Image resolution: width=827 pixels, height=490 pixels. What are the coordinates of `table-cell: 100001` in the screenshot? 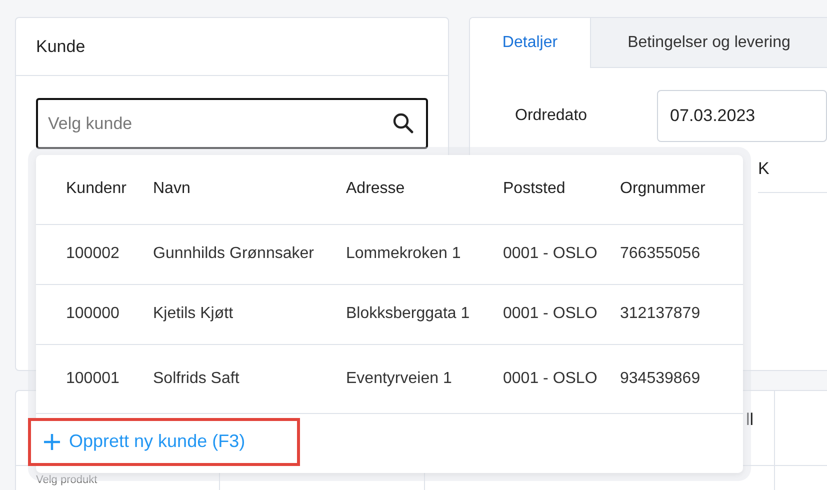 It's located at (93, 378).